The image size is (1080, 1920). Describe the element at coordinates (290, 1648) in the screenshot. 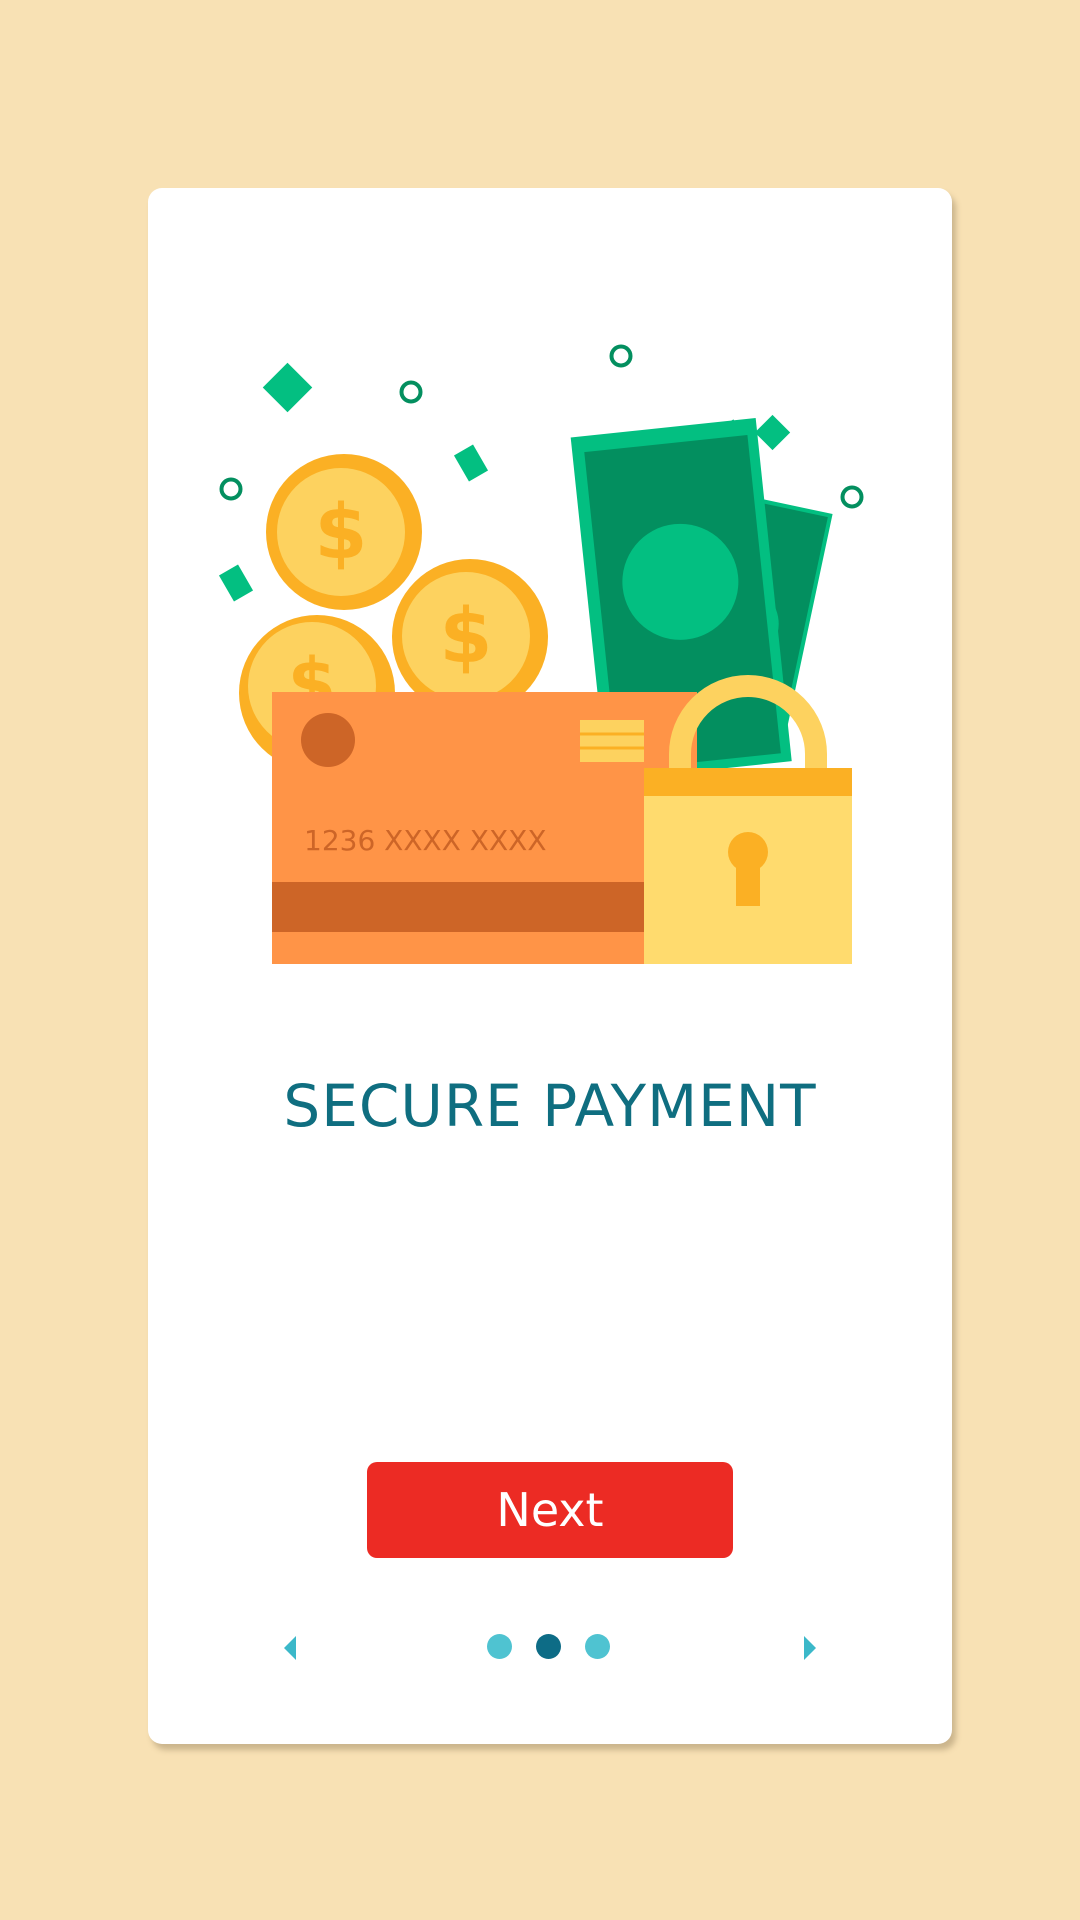

I see `chevron-left-icon` at that location.